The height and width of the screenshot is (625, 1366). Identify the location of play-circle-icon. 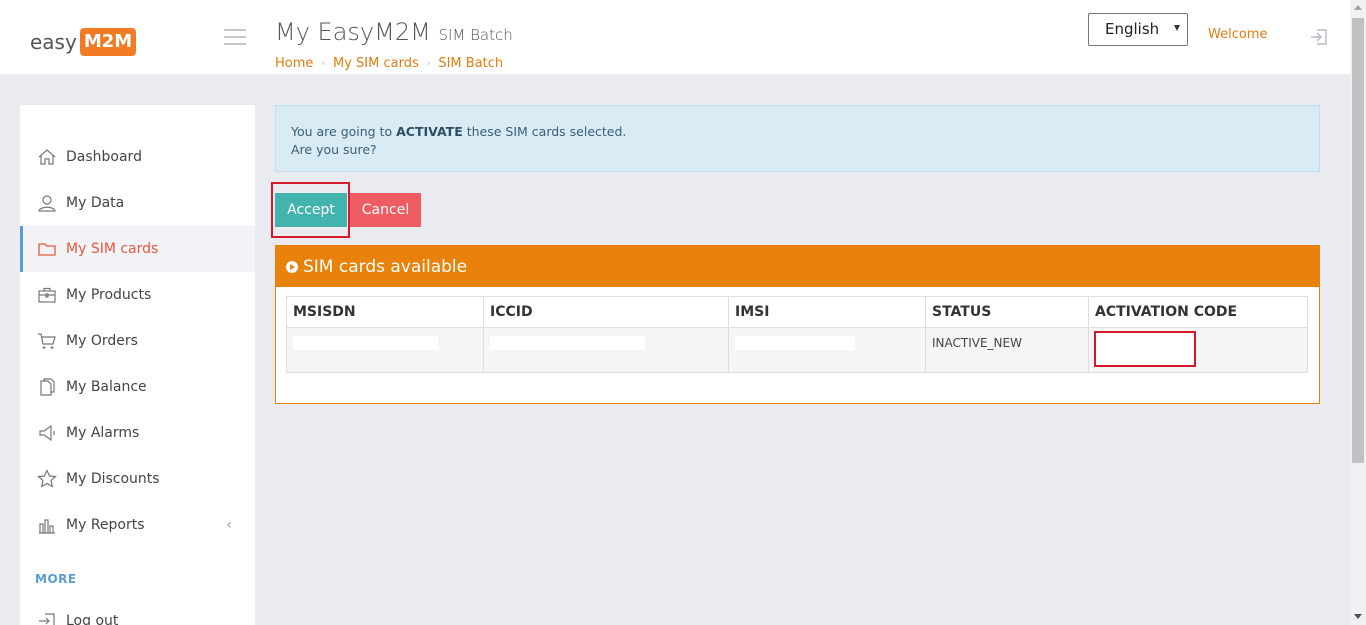
(292, 266).